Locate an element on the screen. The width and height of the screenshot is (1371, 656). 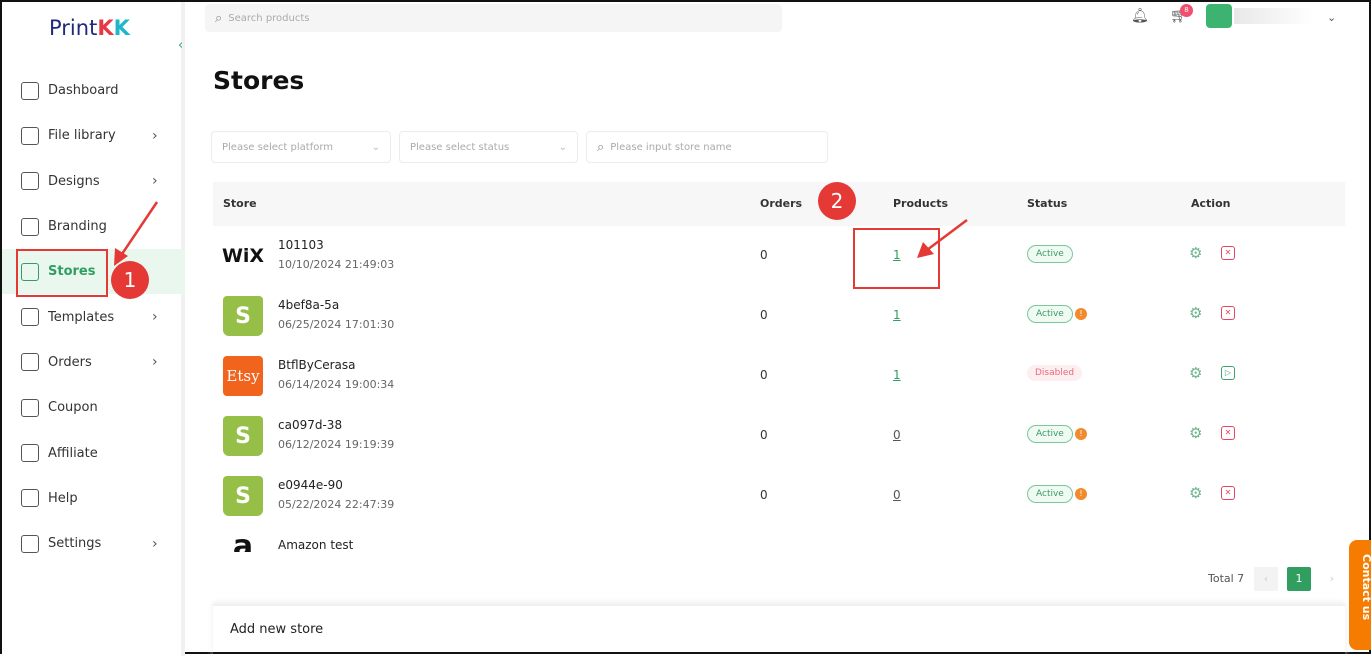
annotation-arrows is located at coordinates (541, 233).